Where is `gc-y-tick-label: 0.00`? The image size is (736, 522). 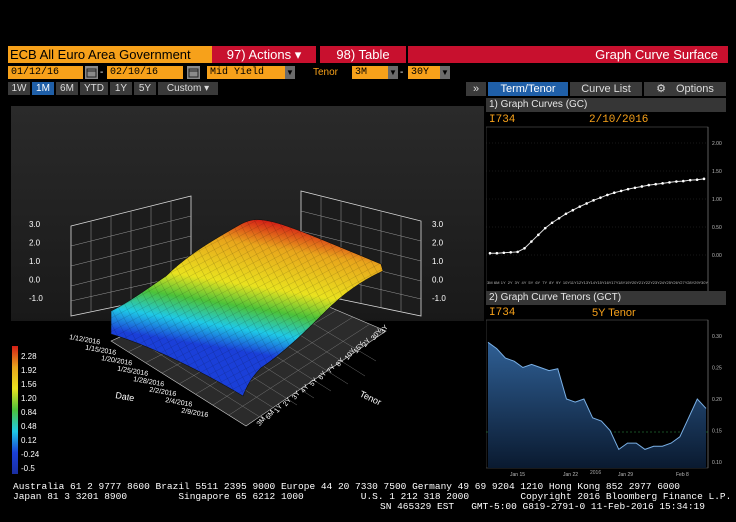 gc-y-tick-label: 0.00 is located at coordinates (717, 256).